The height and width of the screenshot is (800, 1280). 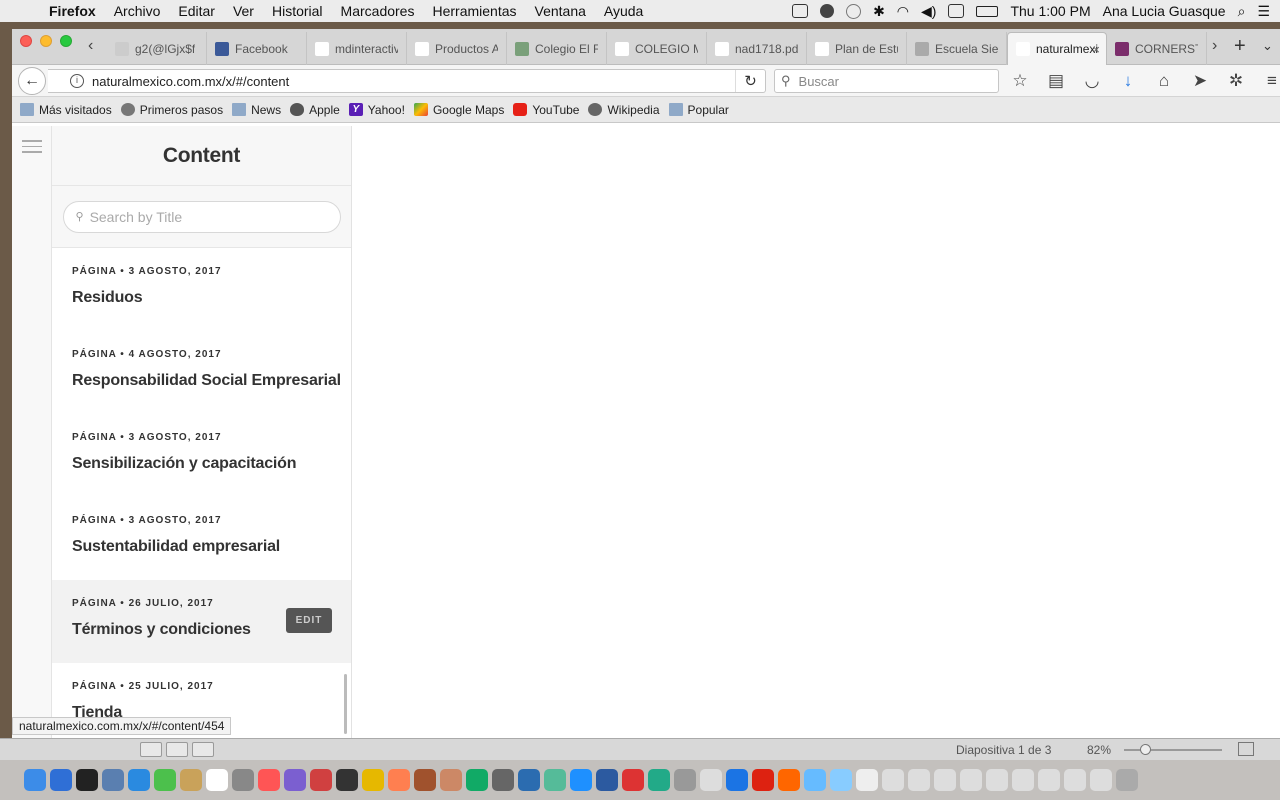 I want to click on tab-1: Facebook, so click(x=257, y=48).